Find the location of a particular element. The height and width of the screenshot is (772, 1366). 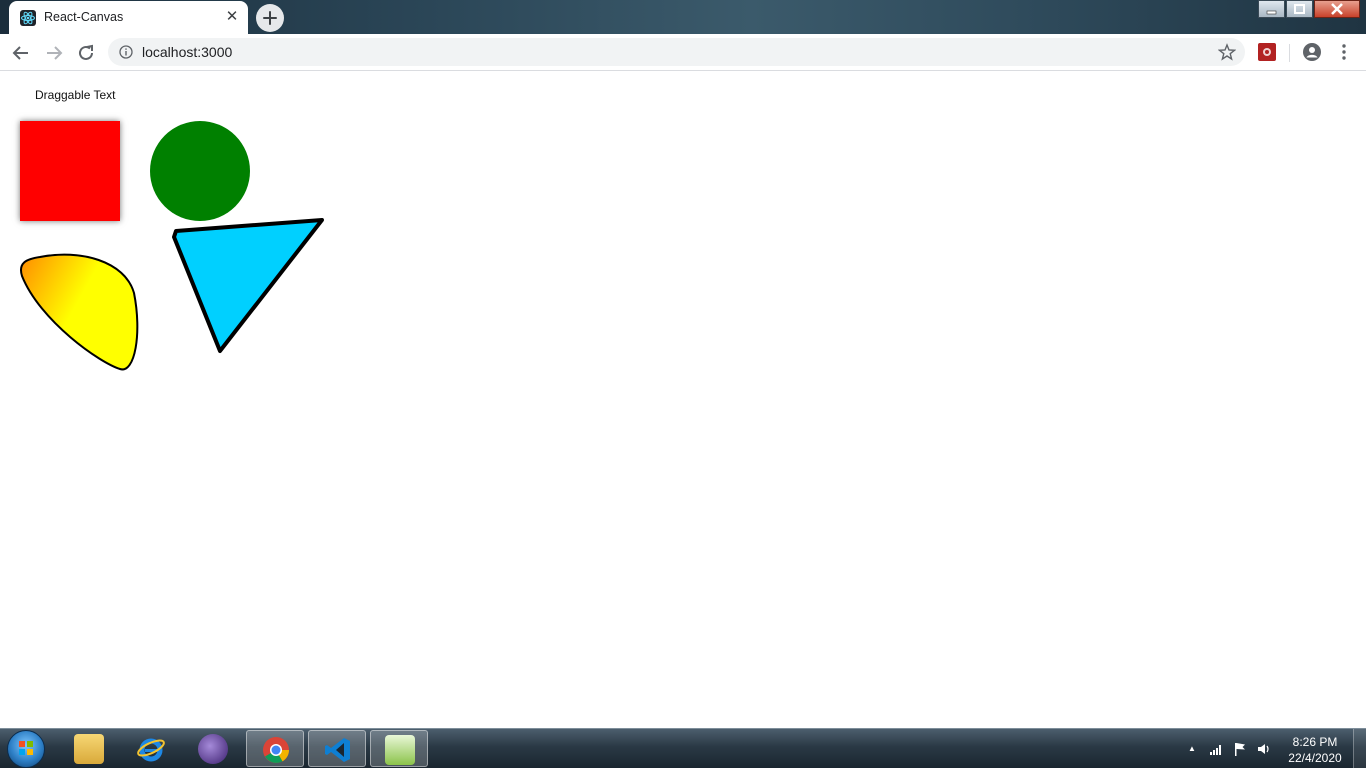

reload-button is located at coordinates (86, 53).